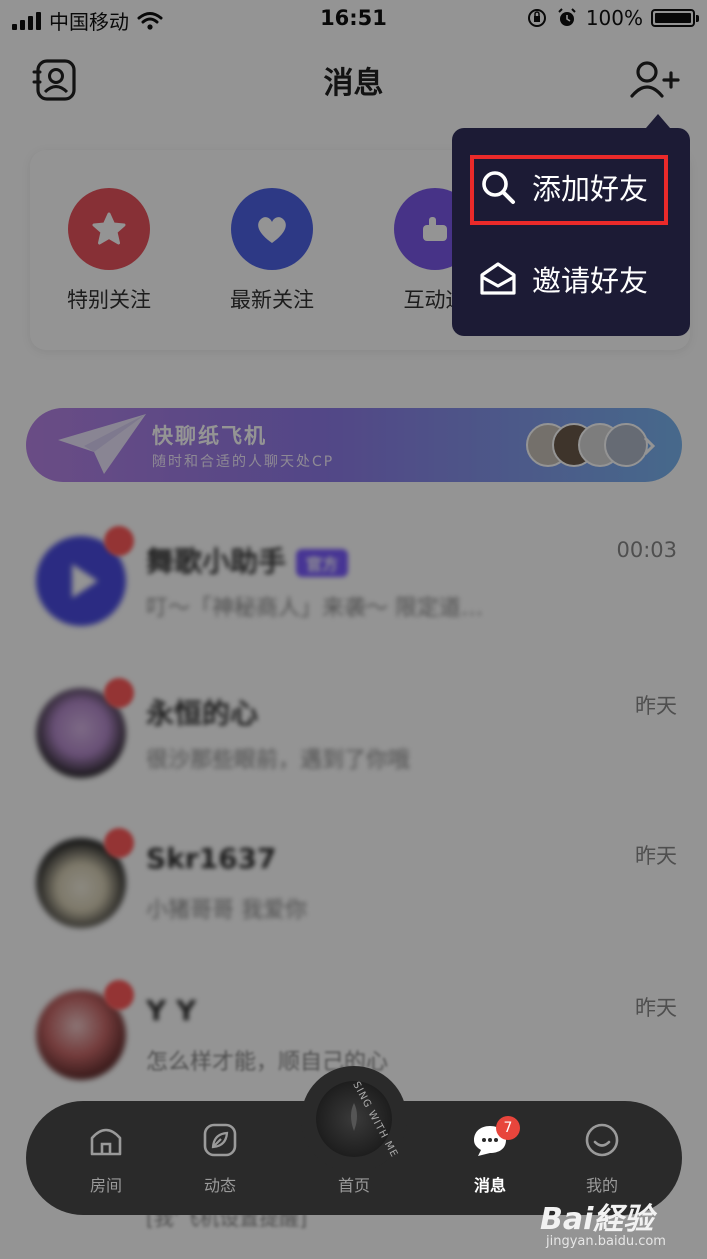 The width and height of the screenshot is (707, 1259). Describe the element at coordinates (590, 281) in the screenshot. I see `menu-item-label: 邀请好友` at that location.